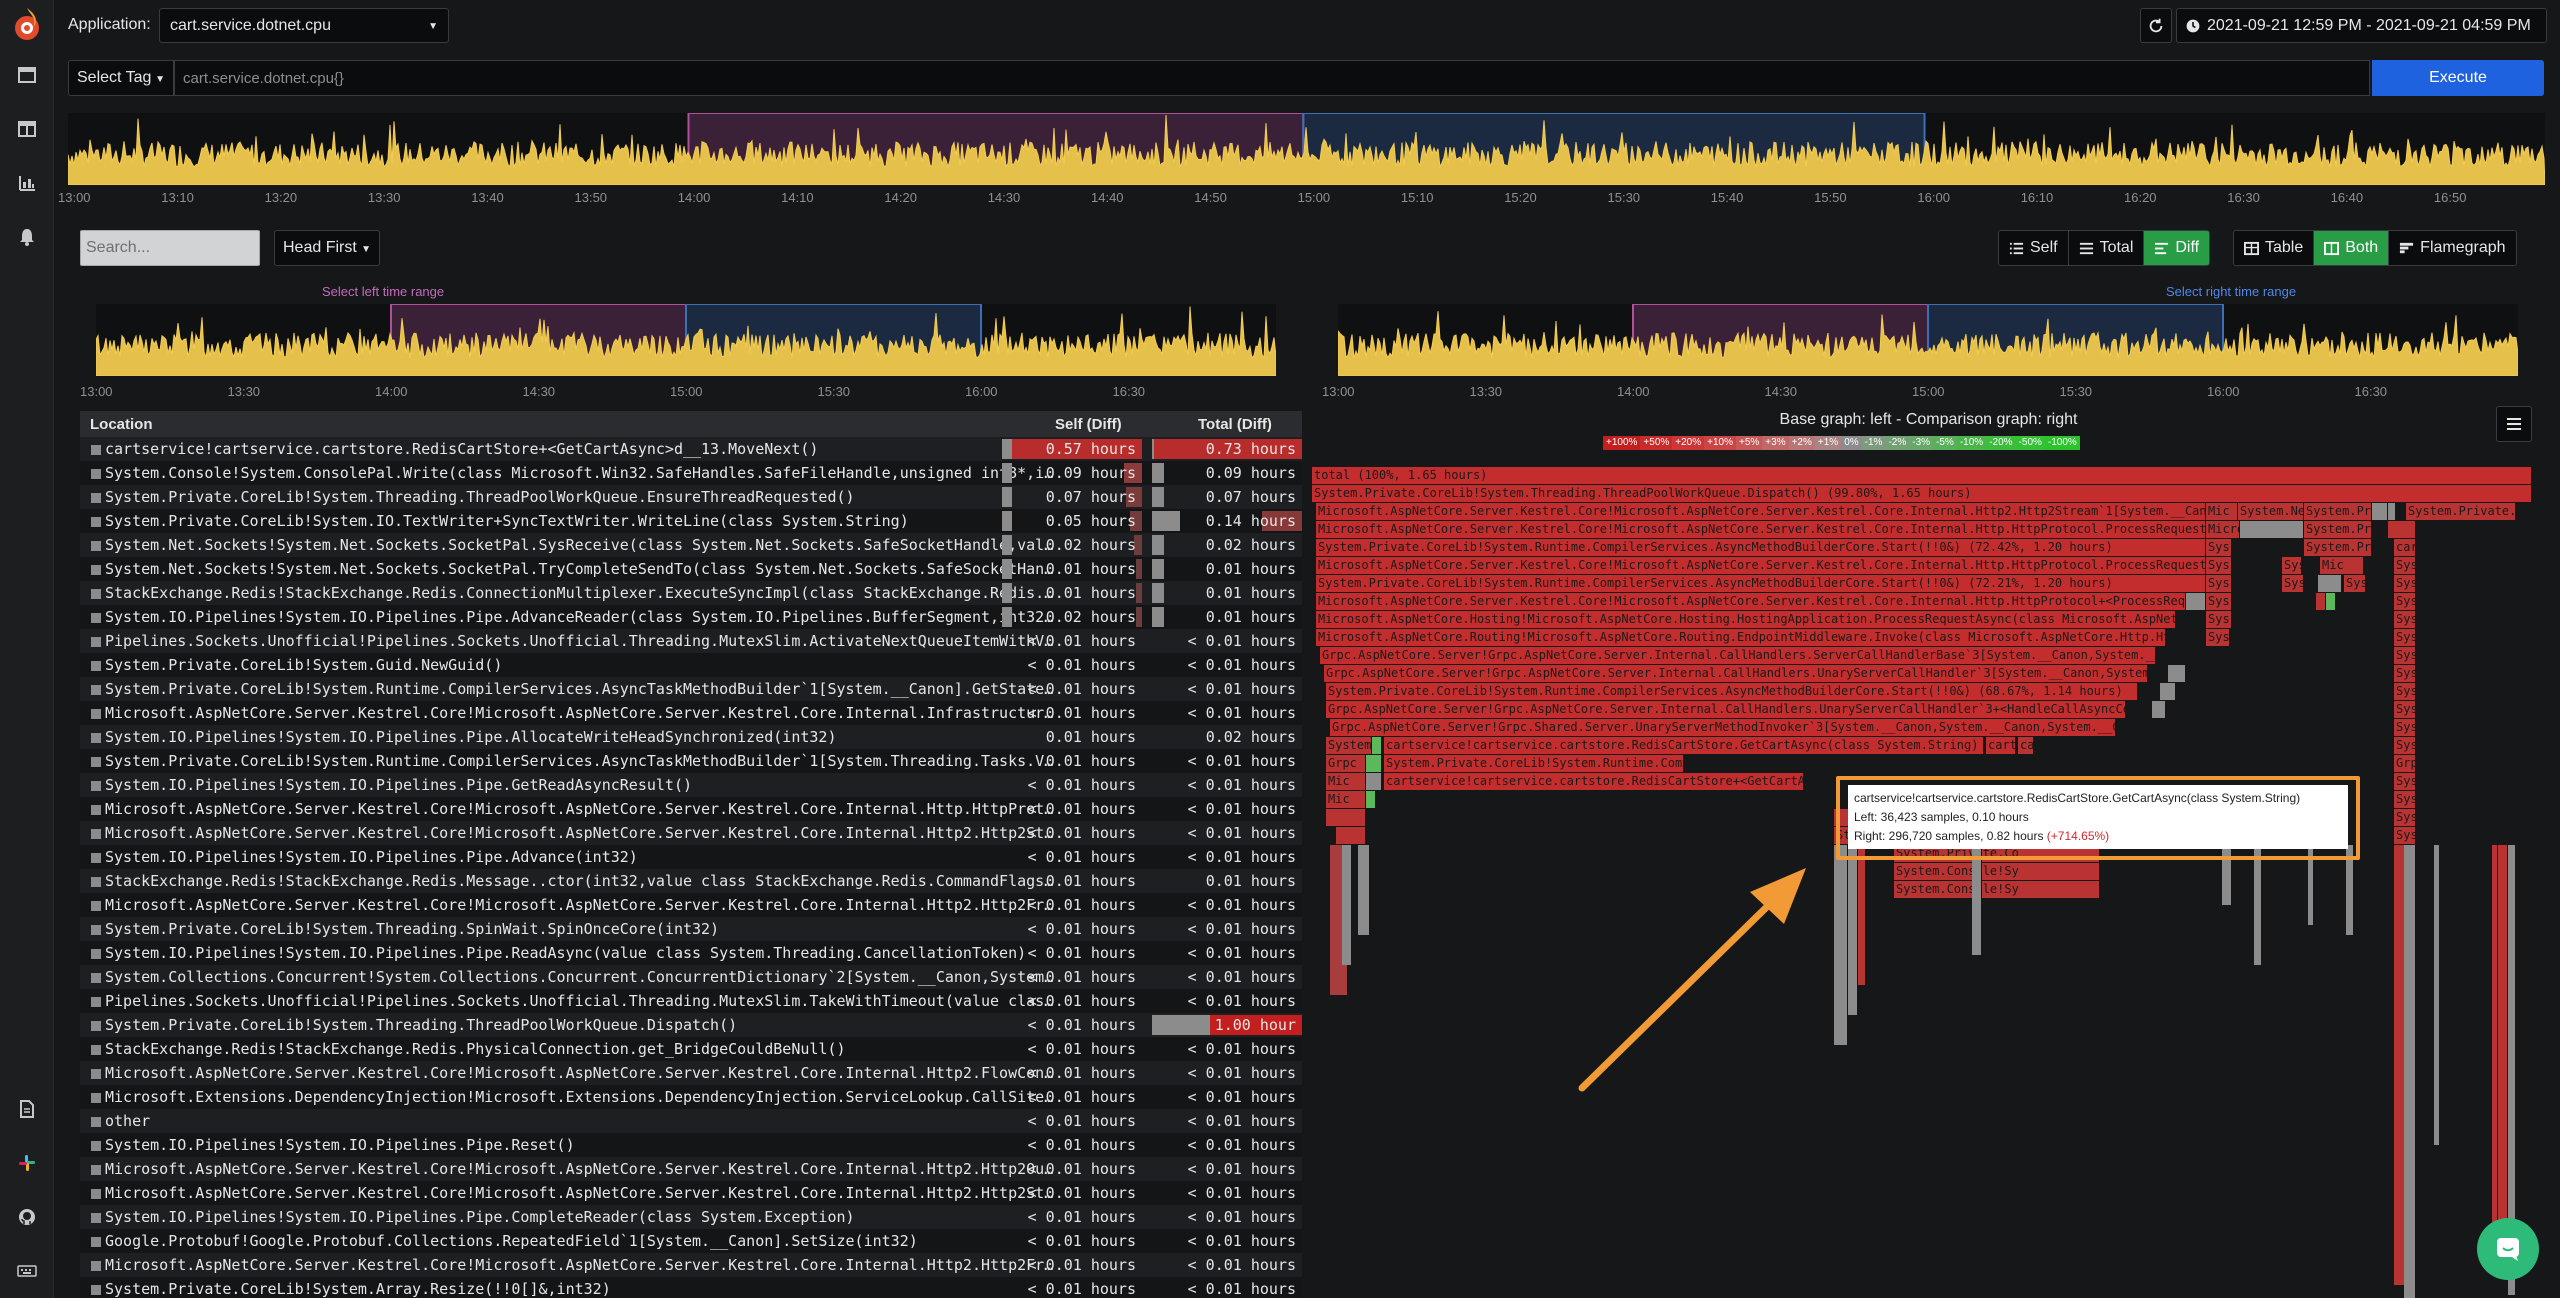 This screenshot has width=2560, height=1298. What do you see at coordinates (2177, 248) in the screenshot?
I see `diff-mode-button: Diff` at bounding box center [2177, 248].